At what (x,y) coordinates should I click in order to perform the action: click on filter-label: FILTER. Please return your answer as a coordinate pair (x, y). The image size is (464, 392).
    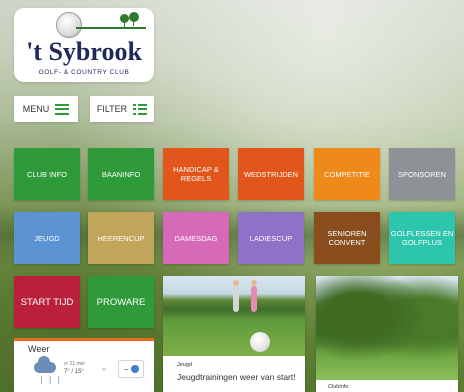
    Looking at the image, I should click on (112, 109).